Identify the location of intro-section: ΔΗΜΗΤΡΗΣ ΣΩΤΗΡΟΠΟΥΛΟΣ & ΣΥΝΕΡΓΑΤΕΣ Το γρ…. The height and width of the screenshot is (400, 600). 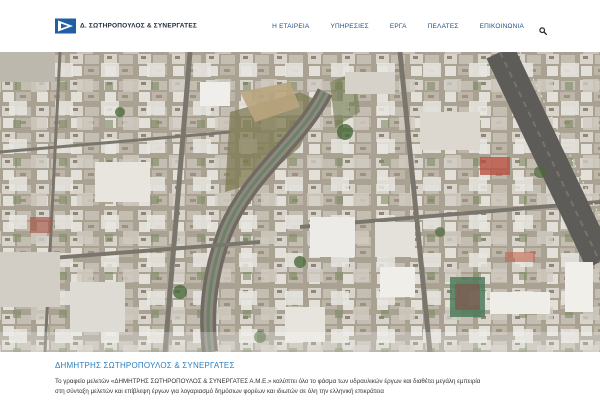
(300, 376).